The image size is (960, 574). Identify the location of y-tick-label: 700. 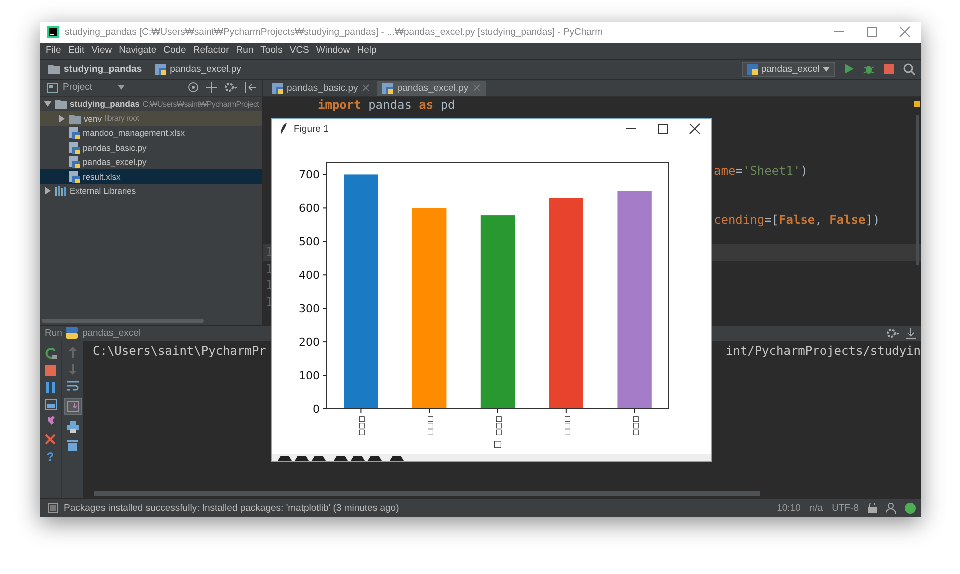
(309, 175).